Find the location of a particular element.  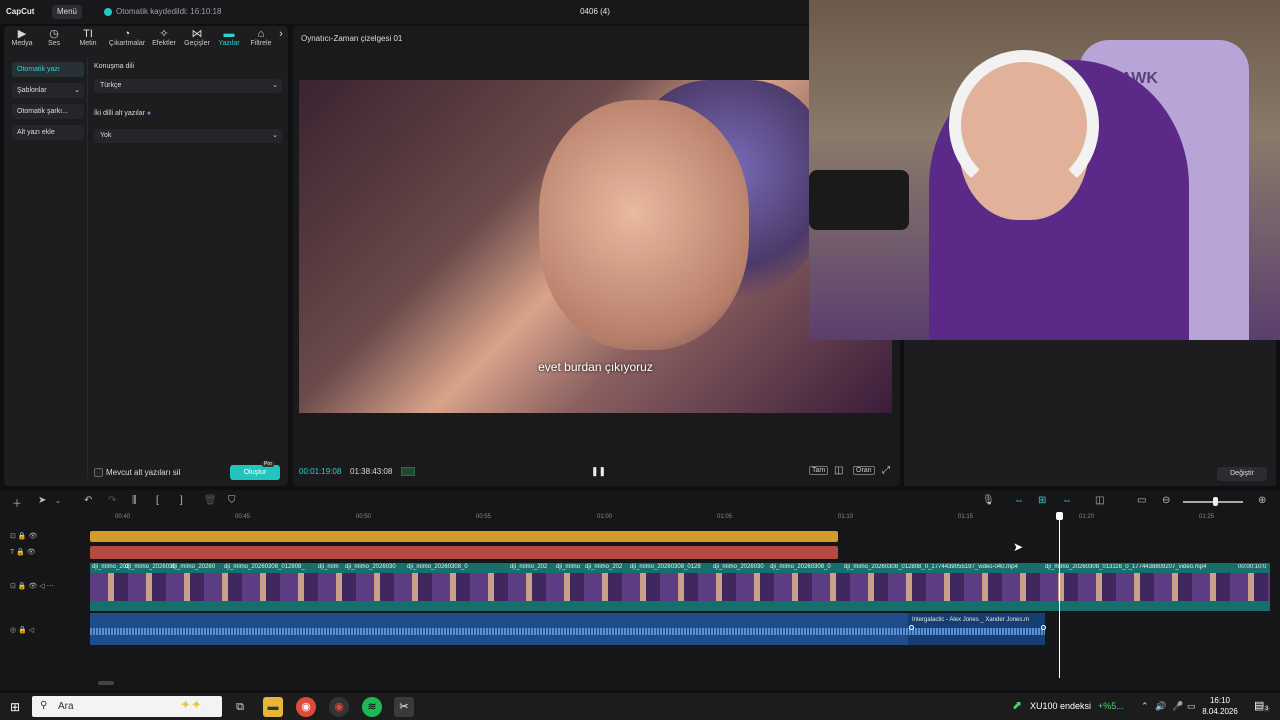

fullscreen-icon: ⤢ is located at coordinates (886, 470).